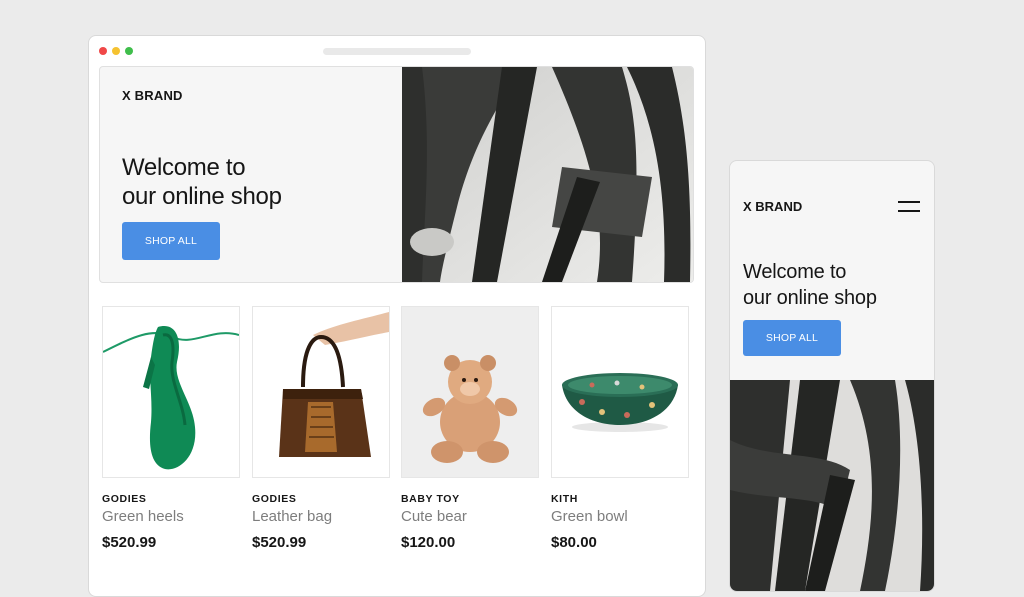  What do you see at coordinates (470, 392) in the screenshot?
I see `teddy-bear-image` at bounding box center [470, 392].